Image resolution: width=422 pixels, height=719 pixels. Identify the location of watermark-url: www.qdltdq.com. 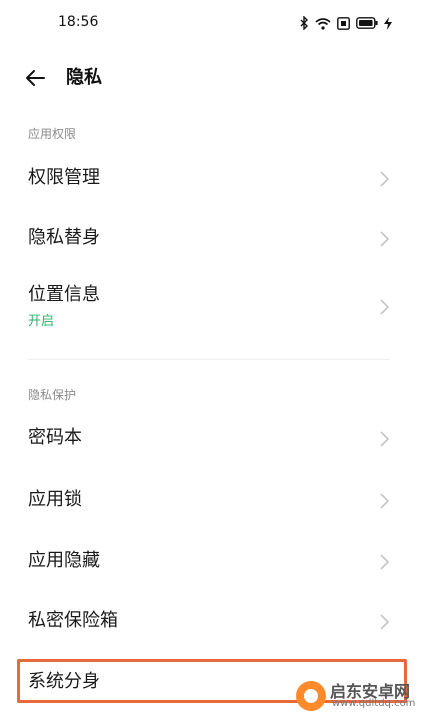
(374, 703).